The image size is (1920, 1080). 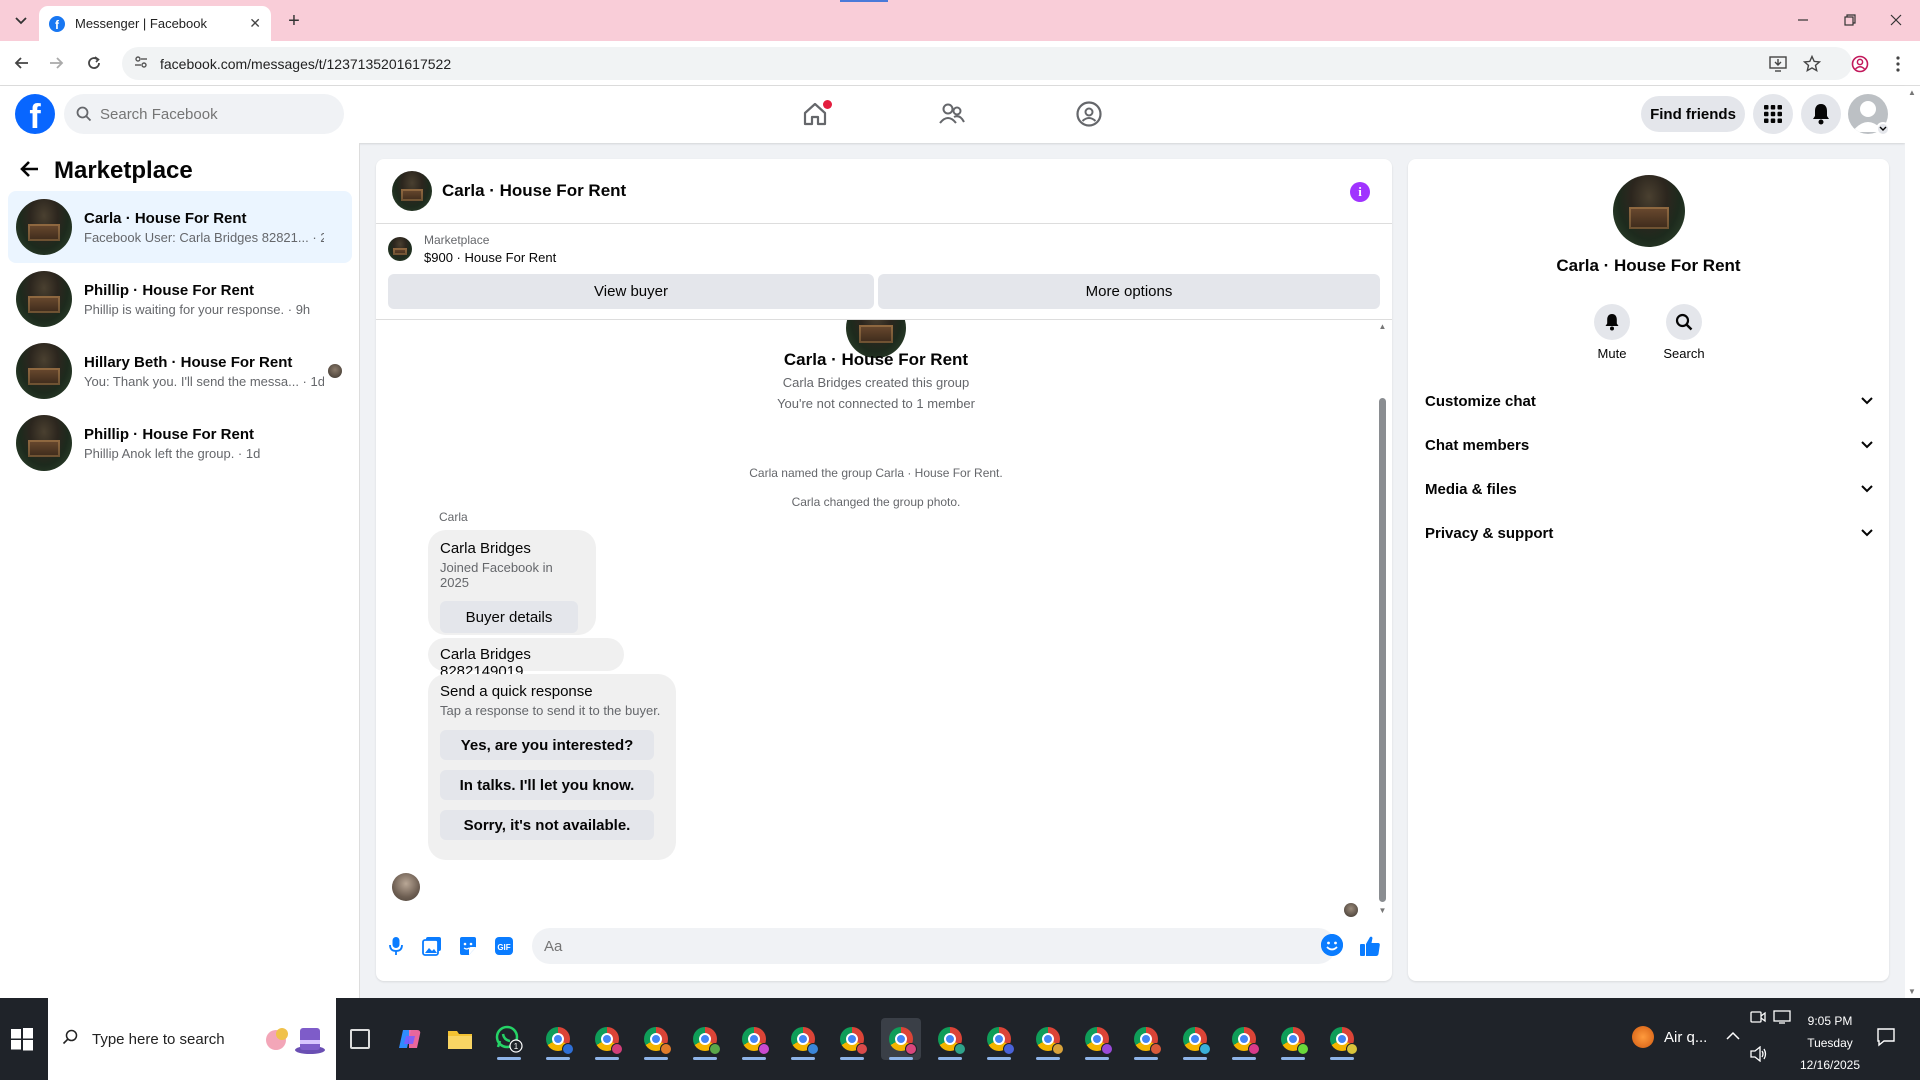 I want to click on mute-bell-icon, so click(x=1612, y=322).